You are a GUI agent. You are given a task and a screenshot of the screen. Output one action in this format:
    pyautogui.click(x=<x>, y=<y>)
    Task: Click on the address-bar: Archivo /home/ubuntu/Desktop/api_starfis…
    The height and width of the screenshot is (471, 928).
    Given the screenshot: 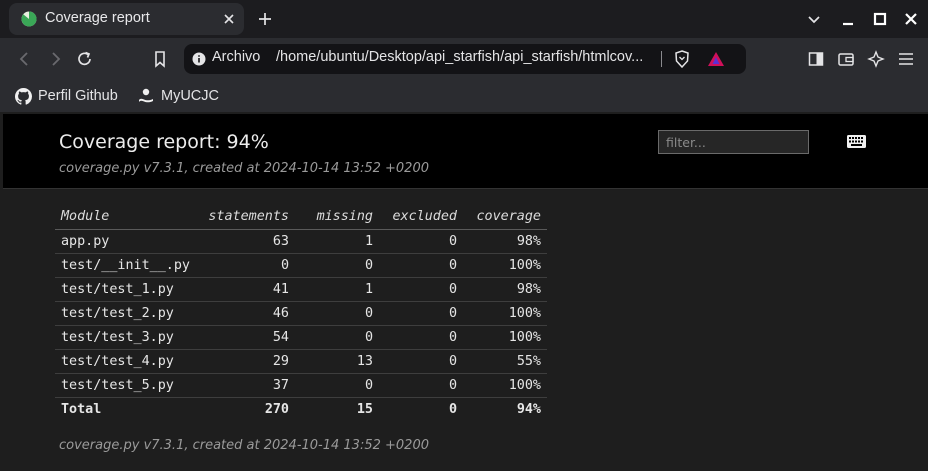 What is the action you would take?
    pyautogui.click(x=465, y=59)
    